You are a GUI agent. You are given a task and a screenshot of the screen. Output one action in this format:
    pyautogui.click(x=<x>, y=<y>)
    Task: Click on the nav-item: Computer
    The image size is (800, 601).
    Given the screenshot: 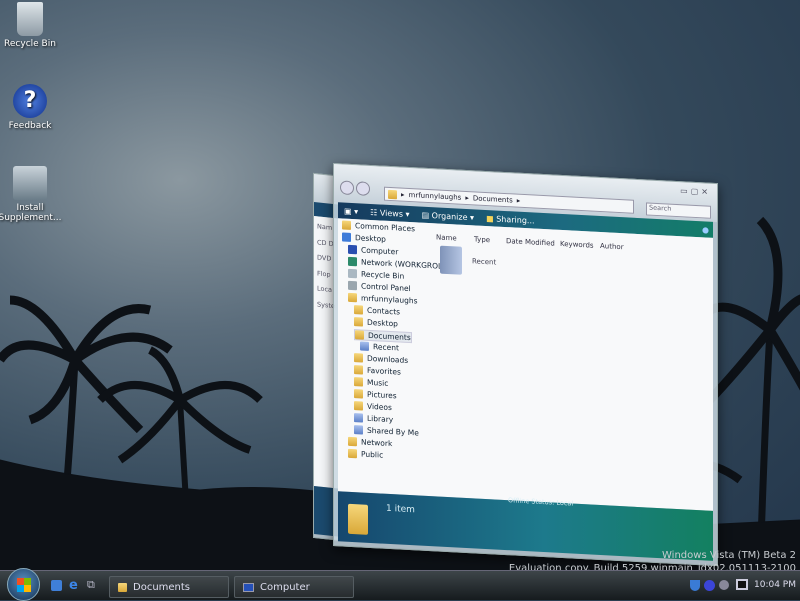 What is the action you would take?
    pyautogui.click(x=373, y=250)
    